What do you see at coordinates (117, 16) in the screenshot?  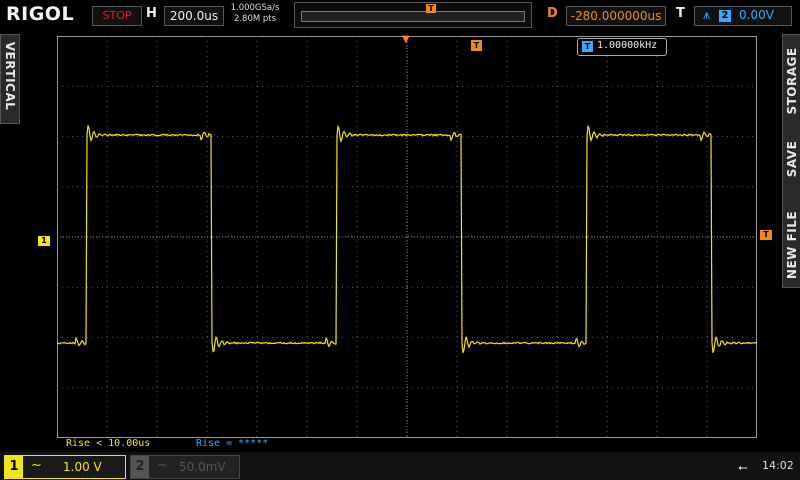 I see `run-stop-status: STOP` at bounding box center [117, 16].